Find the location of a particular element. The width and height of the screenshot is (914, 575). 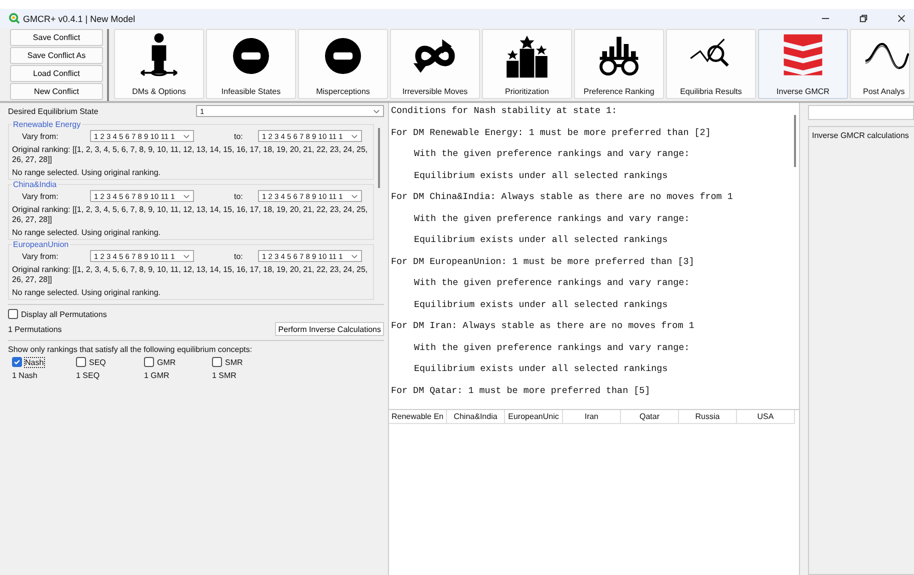

toolbar-tile: Post Analys is located at coordinates (880, 64).